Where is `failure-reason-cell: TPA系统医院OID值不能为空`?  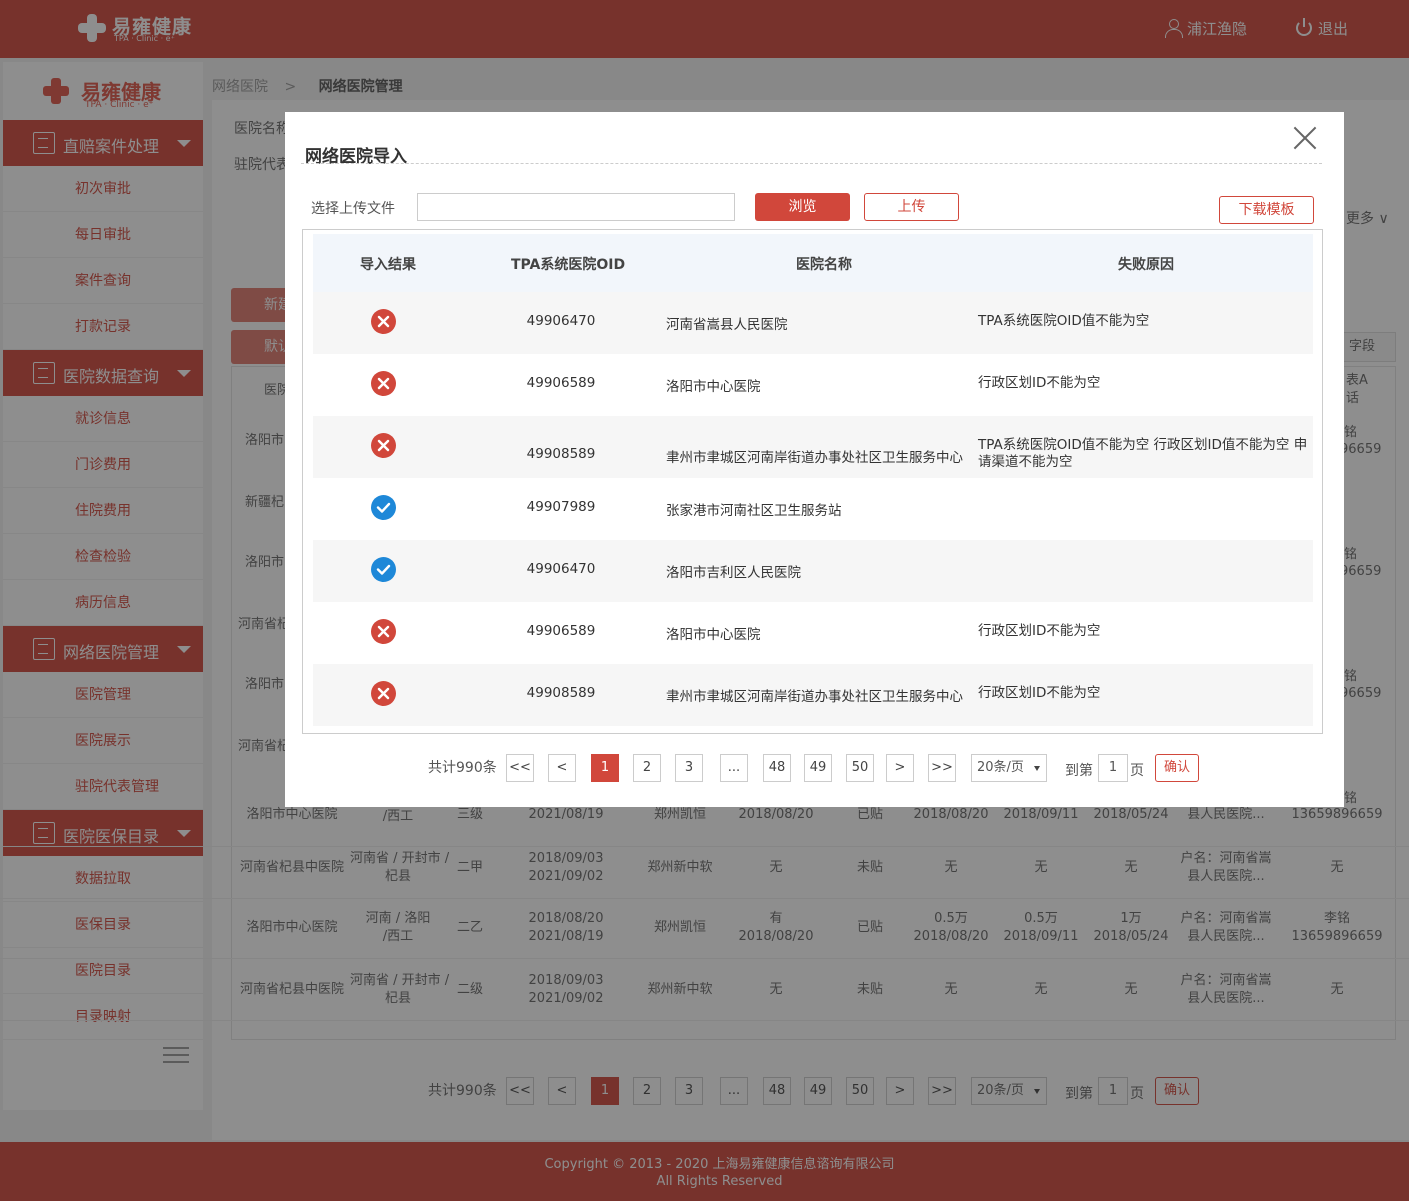 failure-reason-cell: TPA系统医院OID值不能为空 is located at coordinates (1064, 321).